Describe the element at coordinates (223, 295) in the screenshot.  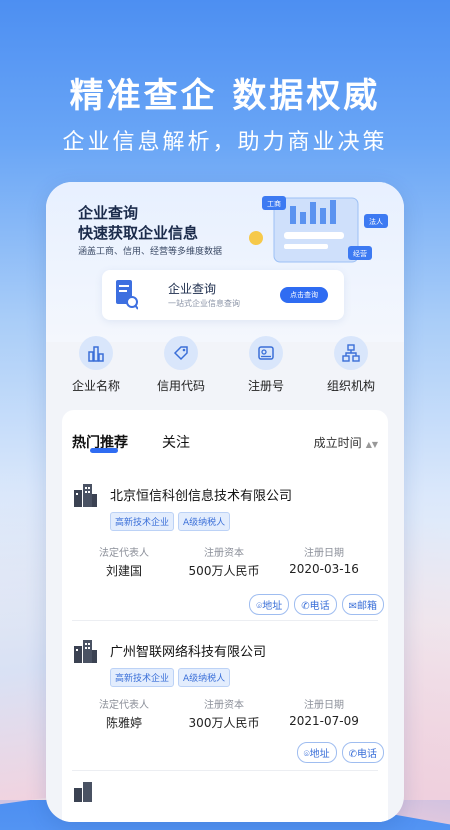
I see `enterprise-search-card: 企业查询 一站式企业信息查询 点击查询` at that location.